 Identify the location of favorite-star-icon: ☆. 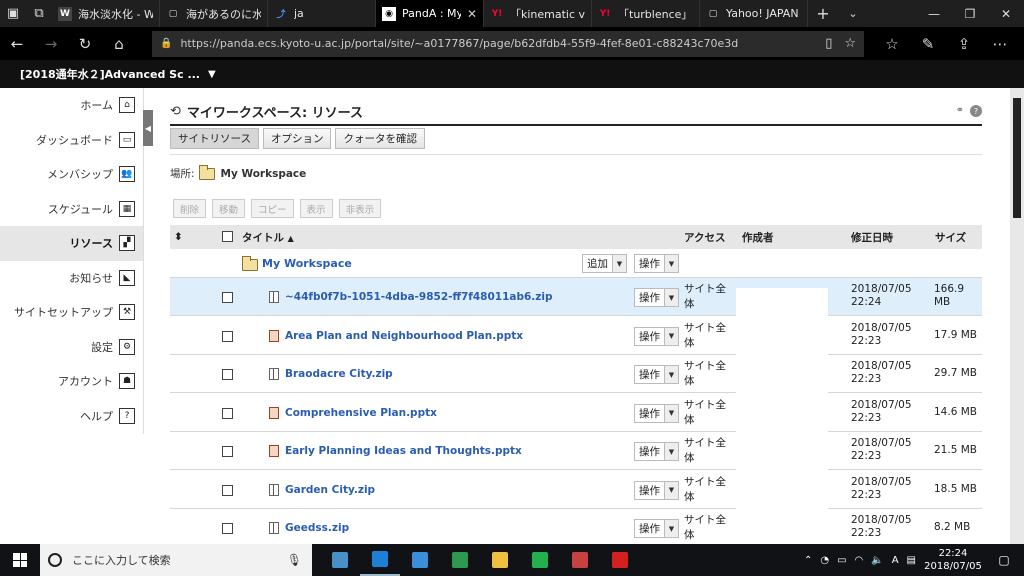
(850, 43).